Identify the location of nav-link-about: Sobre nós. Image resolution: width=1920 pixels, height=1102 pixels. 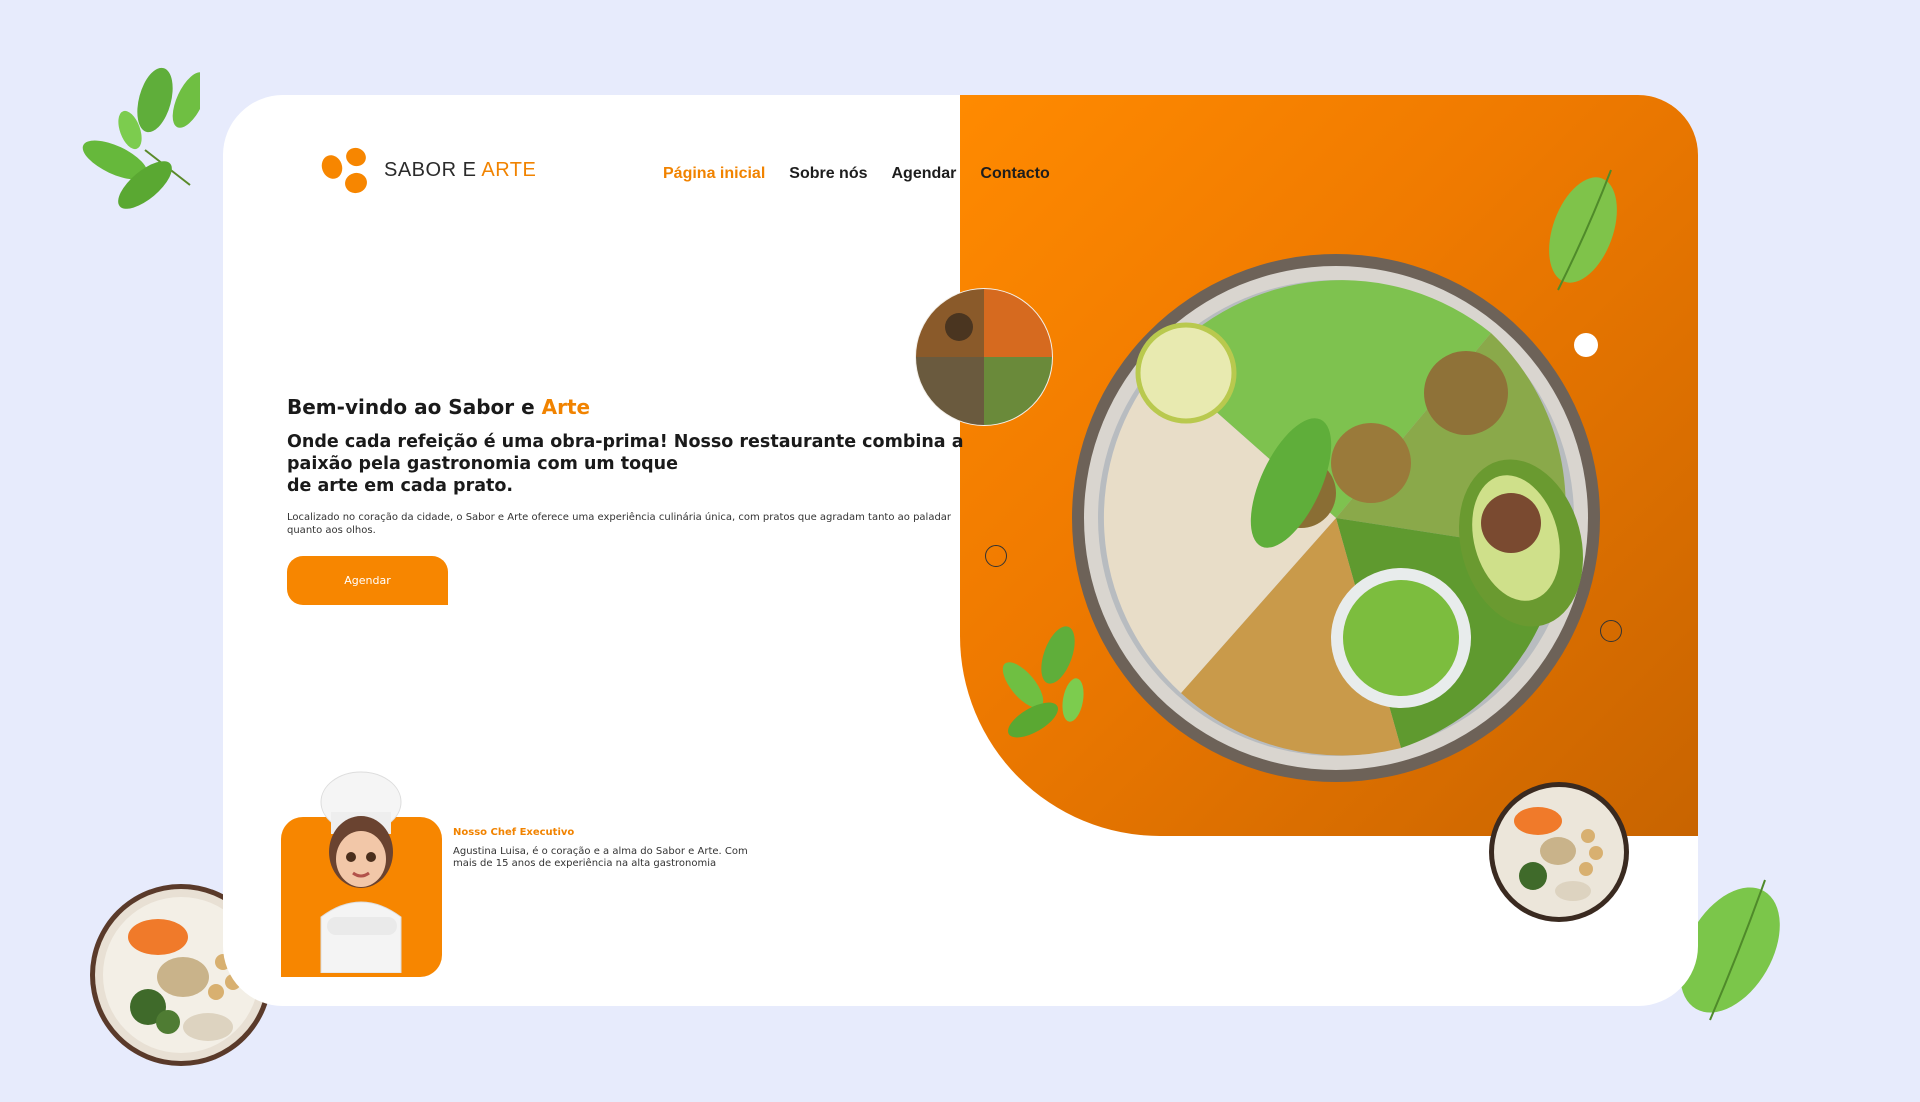
(828, 174).